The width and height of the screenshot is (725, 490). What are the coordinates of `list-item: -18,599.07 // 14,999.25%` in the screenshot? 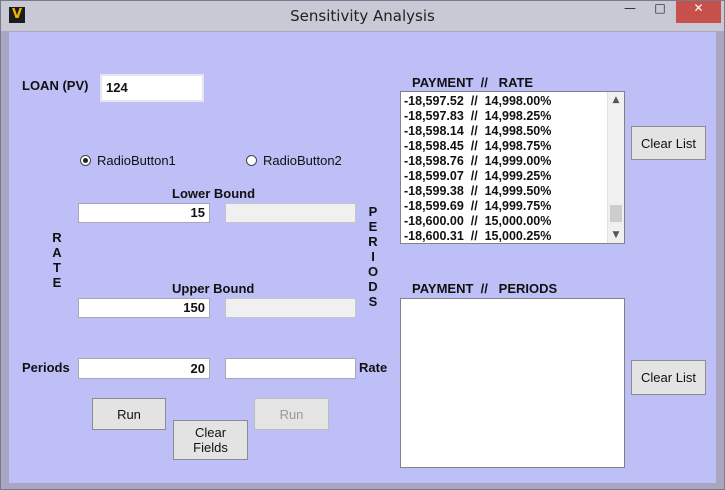 It's located at (512, 176).